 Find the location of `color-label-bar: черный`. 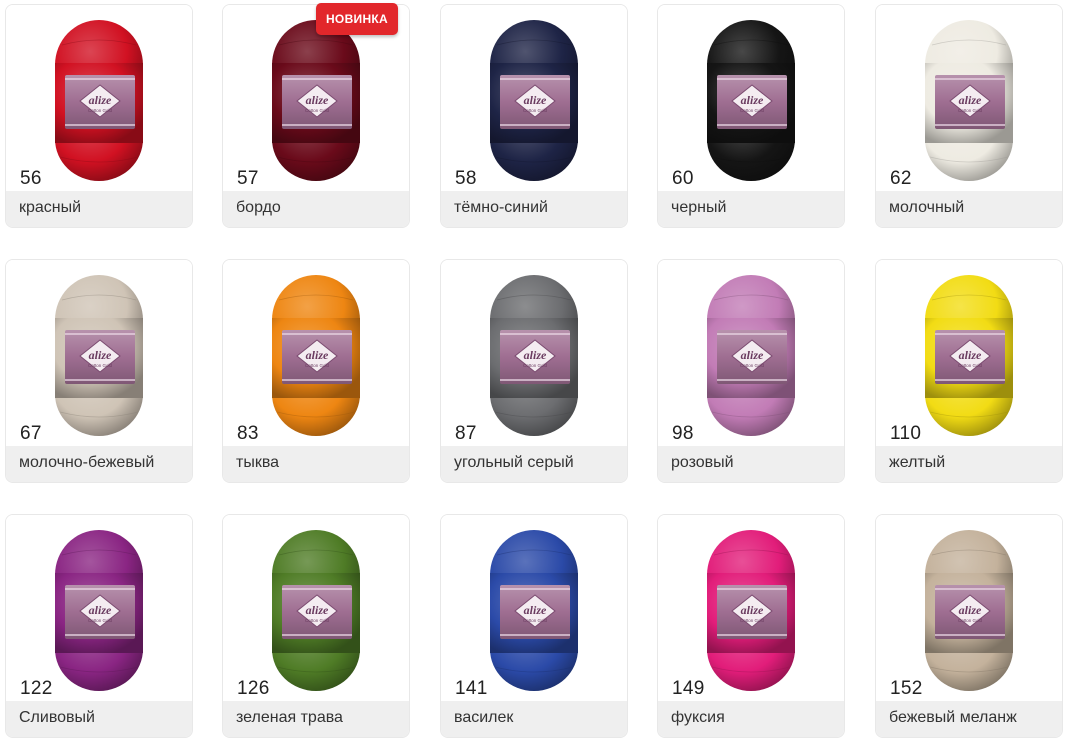

color-label-bar: черный is located at coordinates (751, 209).